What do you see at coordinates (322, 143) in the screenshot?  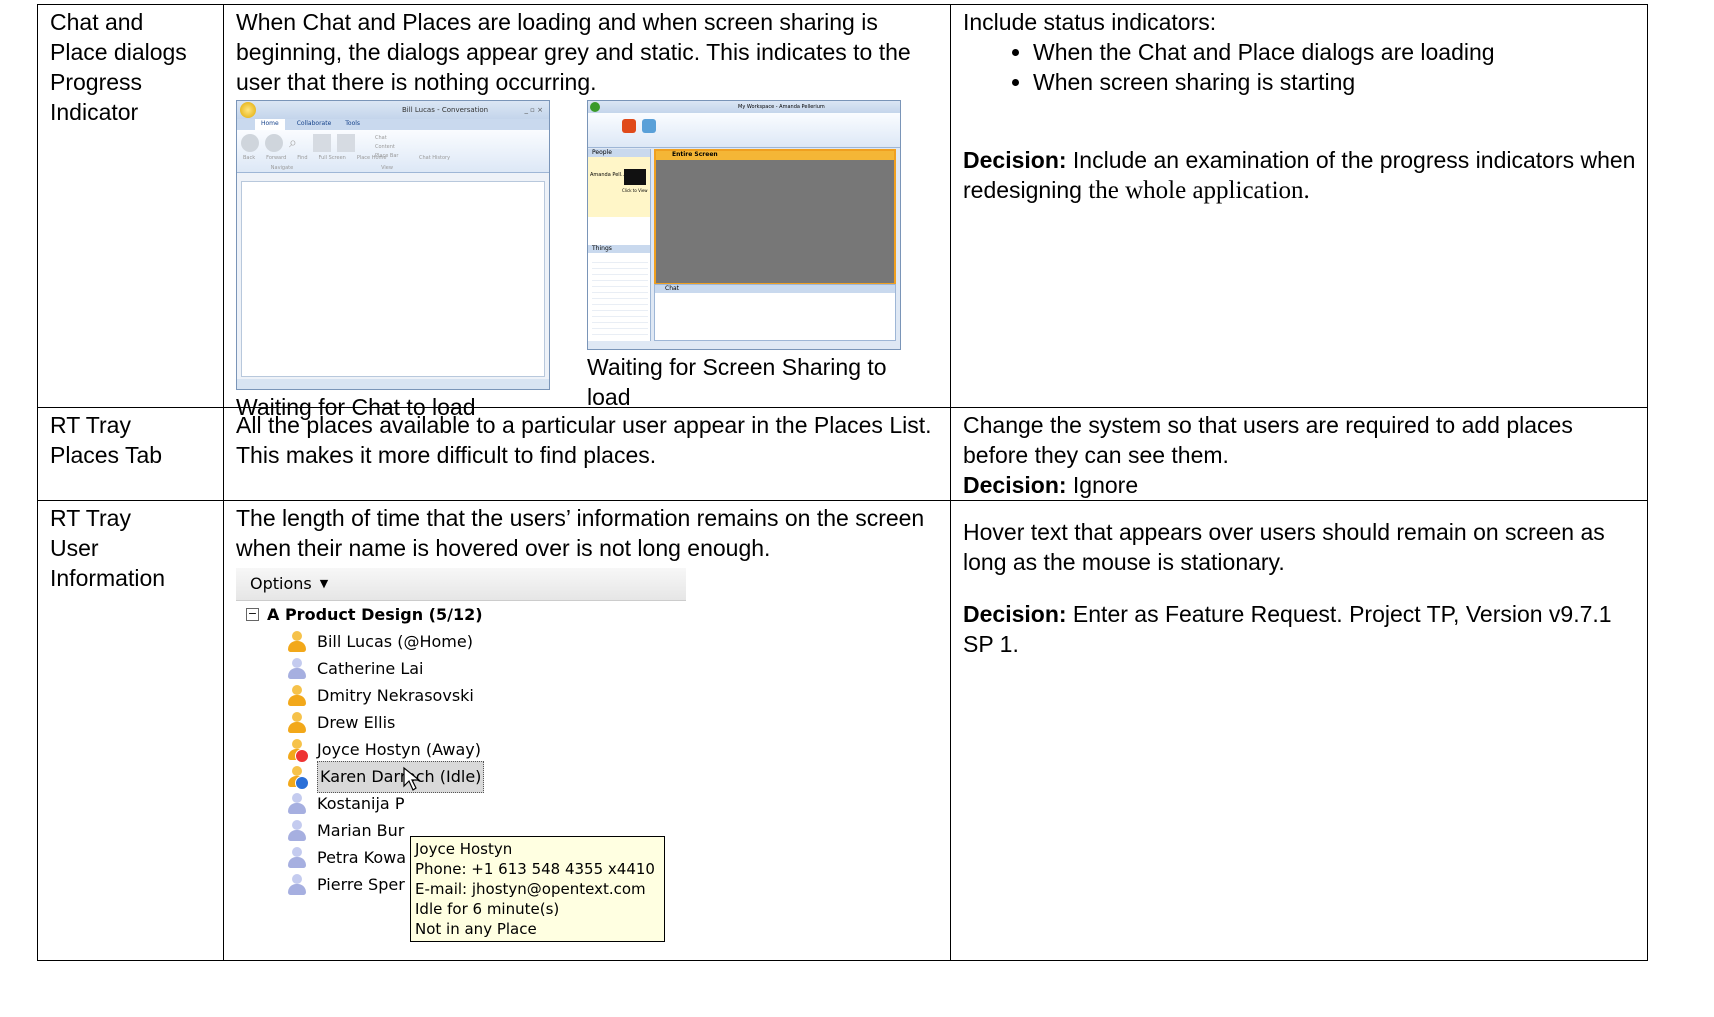 I see `full-screen-button` at bounding box center [322, 143].